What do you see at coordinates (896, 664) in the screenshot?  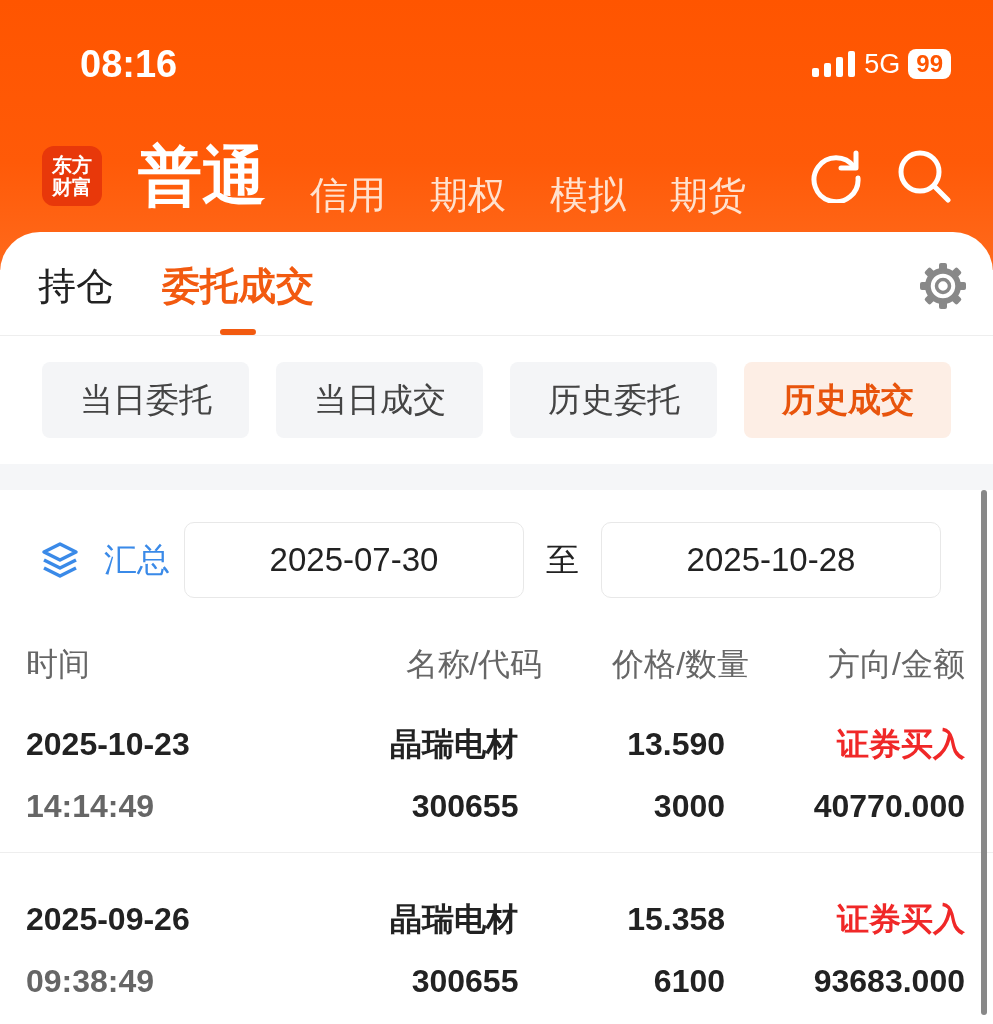 I see `column-header: 方向/金额` at bounding box center [896, 664].